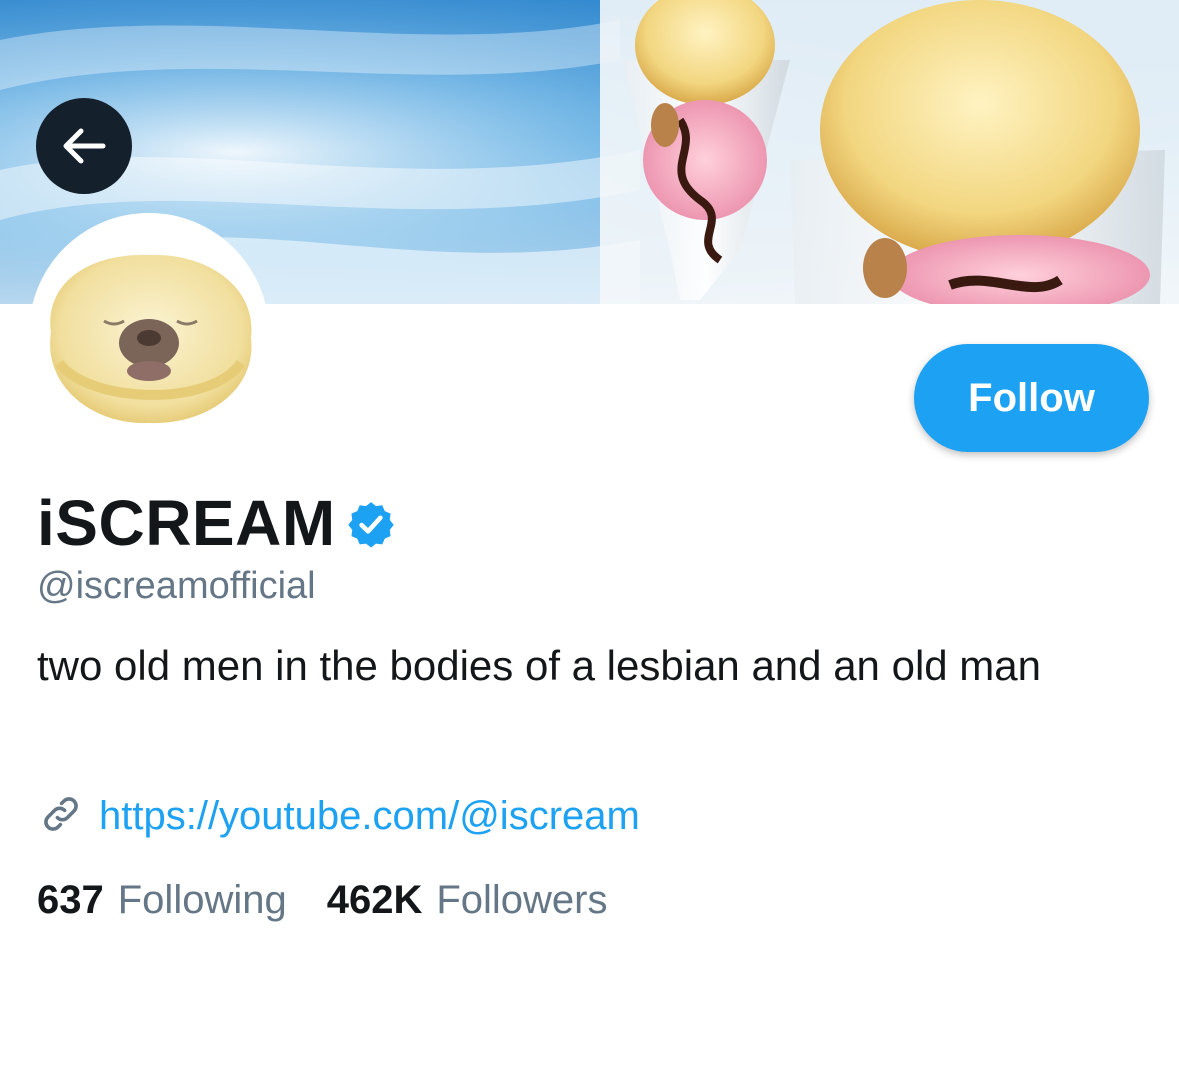 The width and height of the screenshot is (1179, 1074). Describe the element at coordinates (522, 900) in the screenshot. I see `followers-label: Followers` at that location.